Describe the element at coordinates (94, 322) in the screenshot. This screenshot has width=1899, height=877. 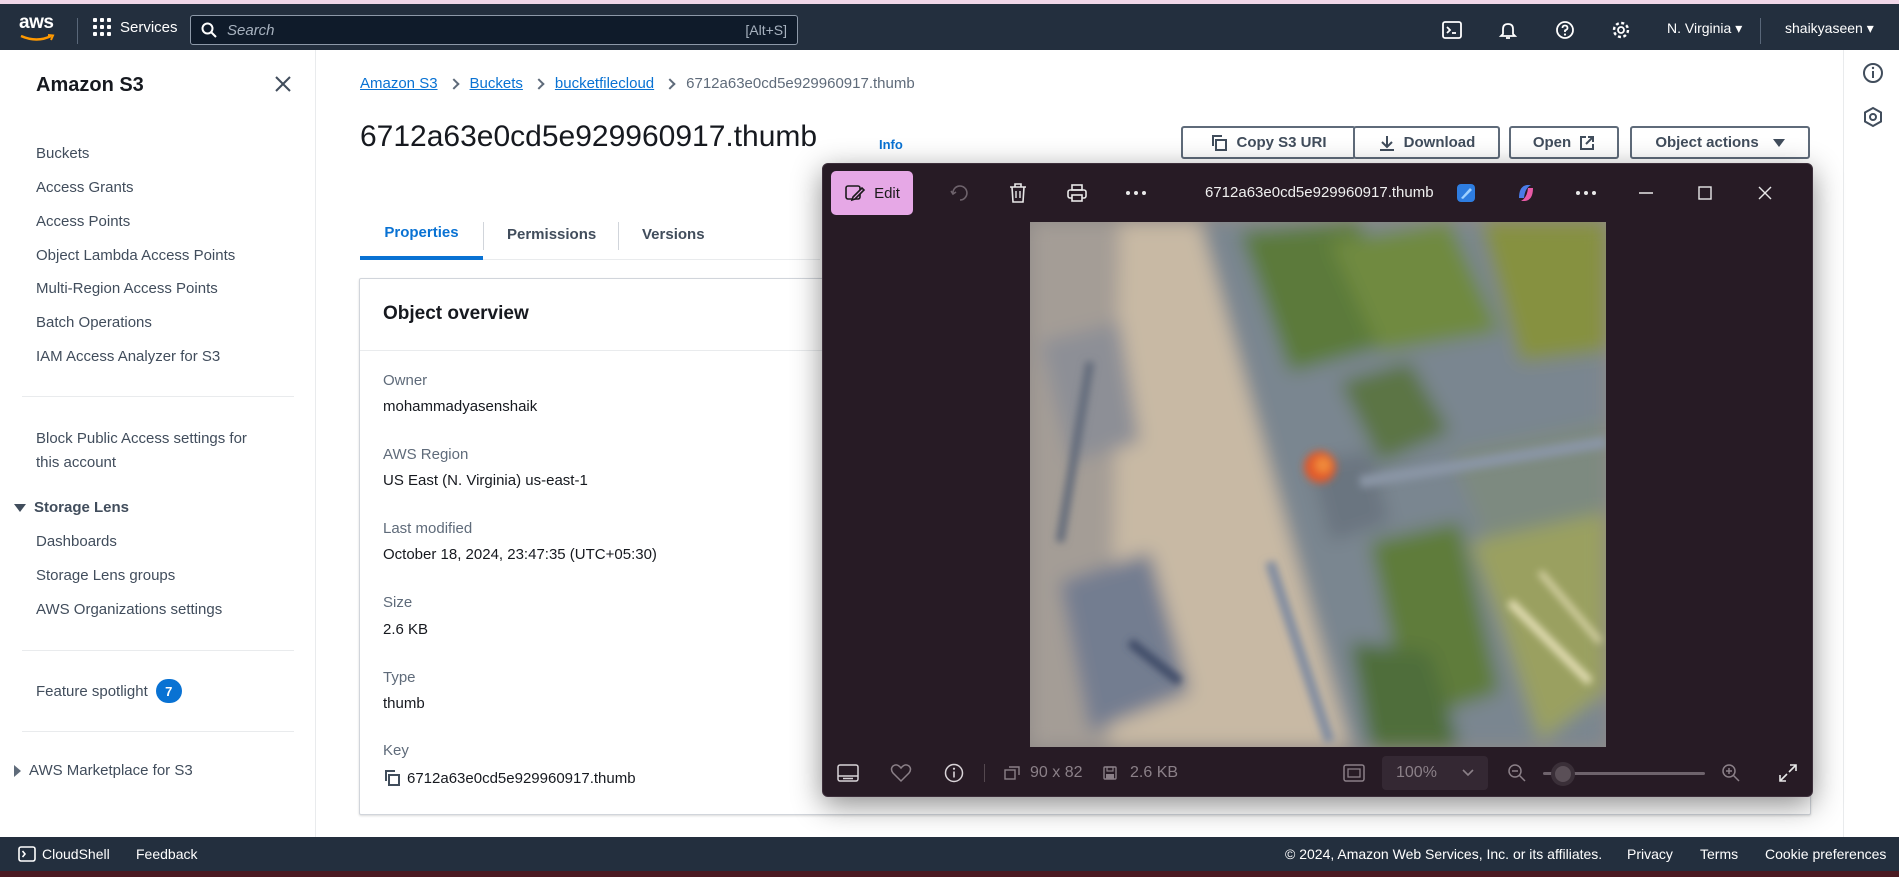
I see `sidebar-item-batch-operations: Batch Operations` at that location.